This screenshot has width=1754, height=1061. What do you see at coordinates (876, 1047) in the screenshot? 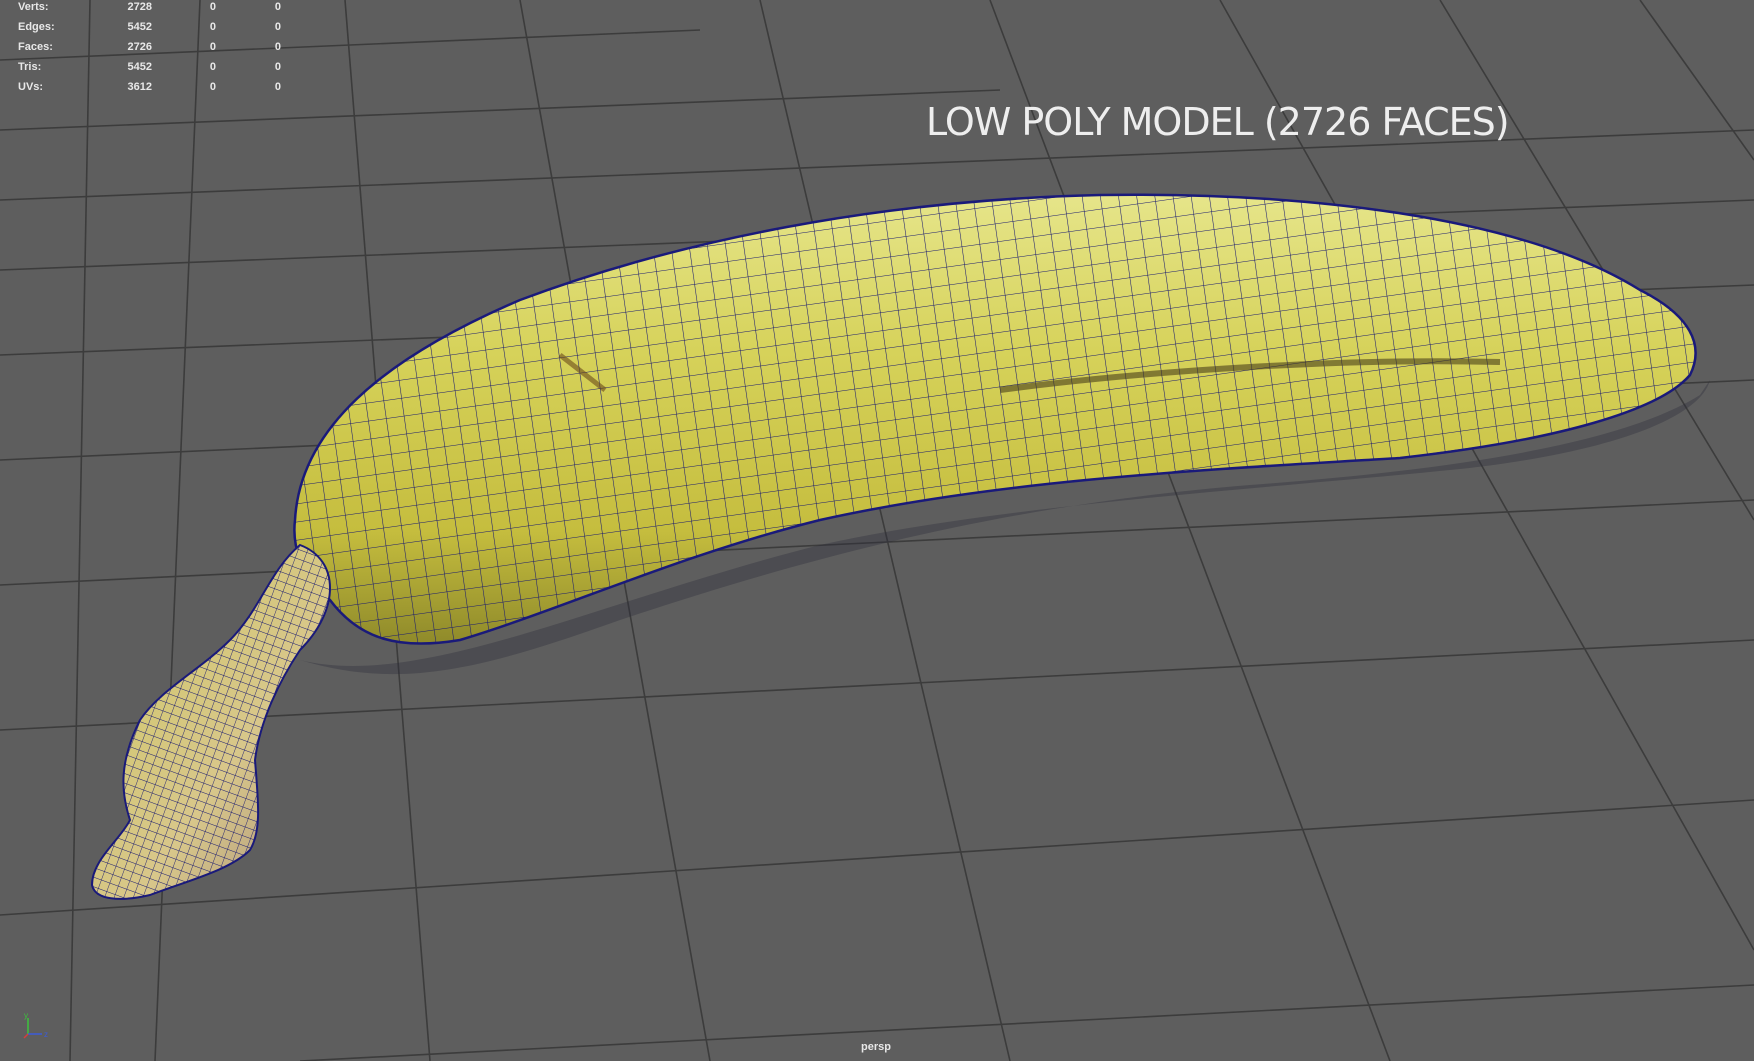
I see `camera-label: persp` at bounding box center [876, 1047].